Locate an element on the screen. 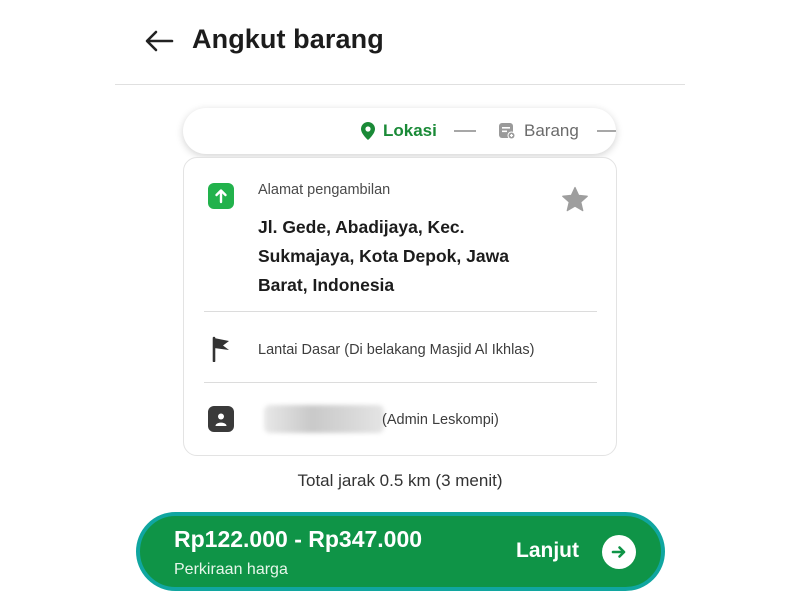  pickup-label: Alamat pengambilan is located at coordinates (324, 190).